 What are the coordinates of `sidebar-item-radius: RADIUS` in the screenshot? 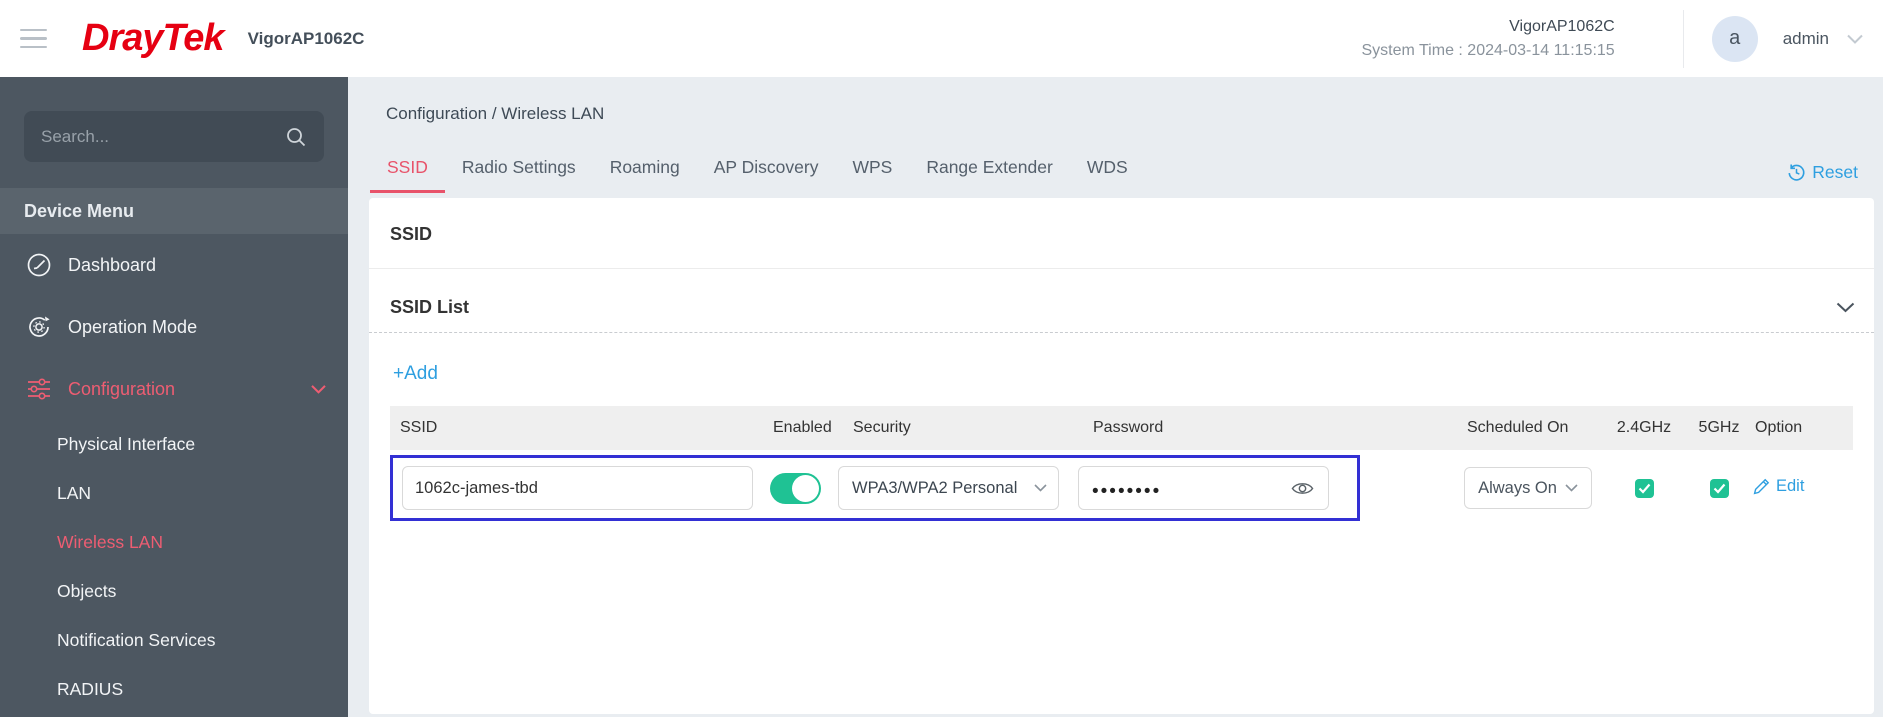 It's located at (174, 689).